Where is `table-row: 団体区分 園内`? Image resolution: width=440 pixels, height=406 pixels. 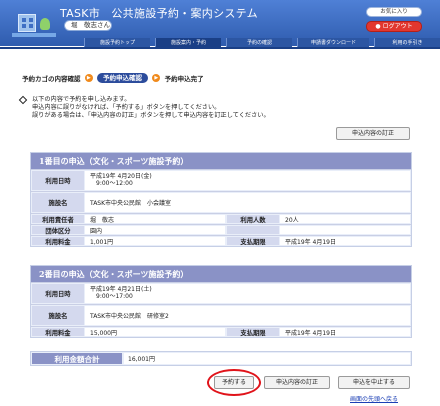 table-row: 団体区分 園内 is located at coordinates (221, 229).